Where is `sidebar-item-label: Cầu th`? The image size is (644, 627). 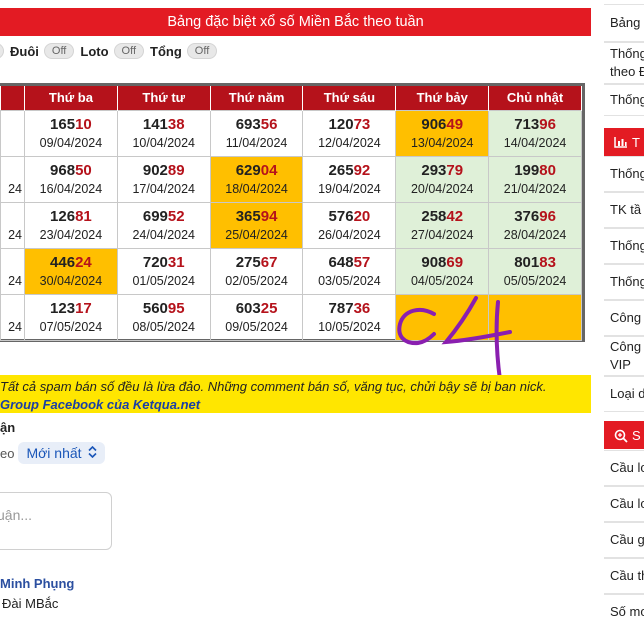 sidebar-item-label: Cầu th is located at coordinates (627, 575).